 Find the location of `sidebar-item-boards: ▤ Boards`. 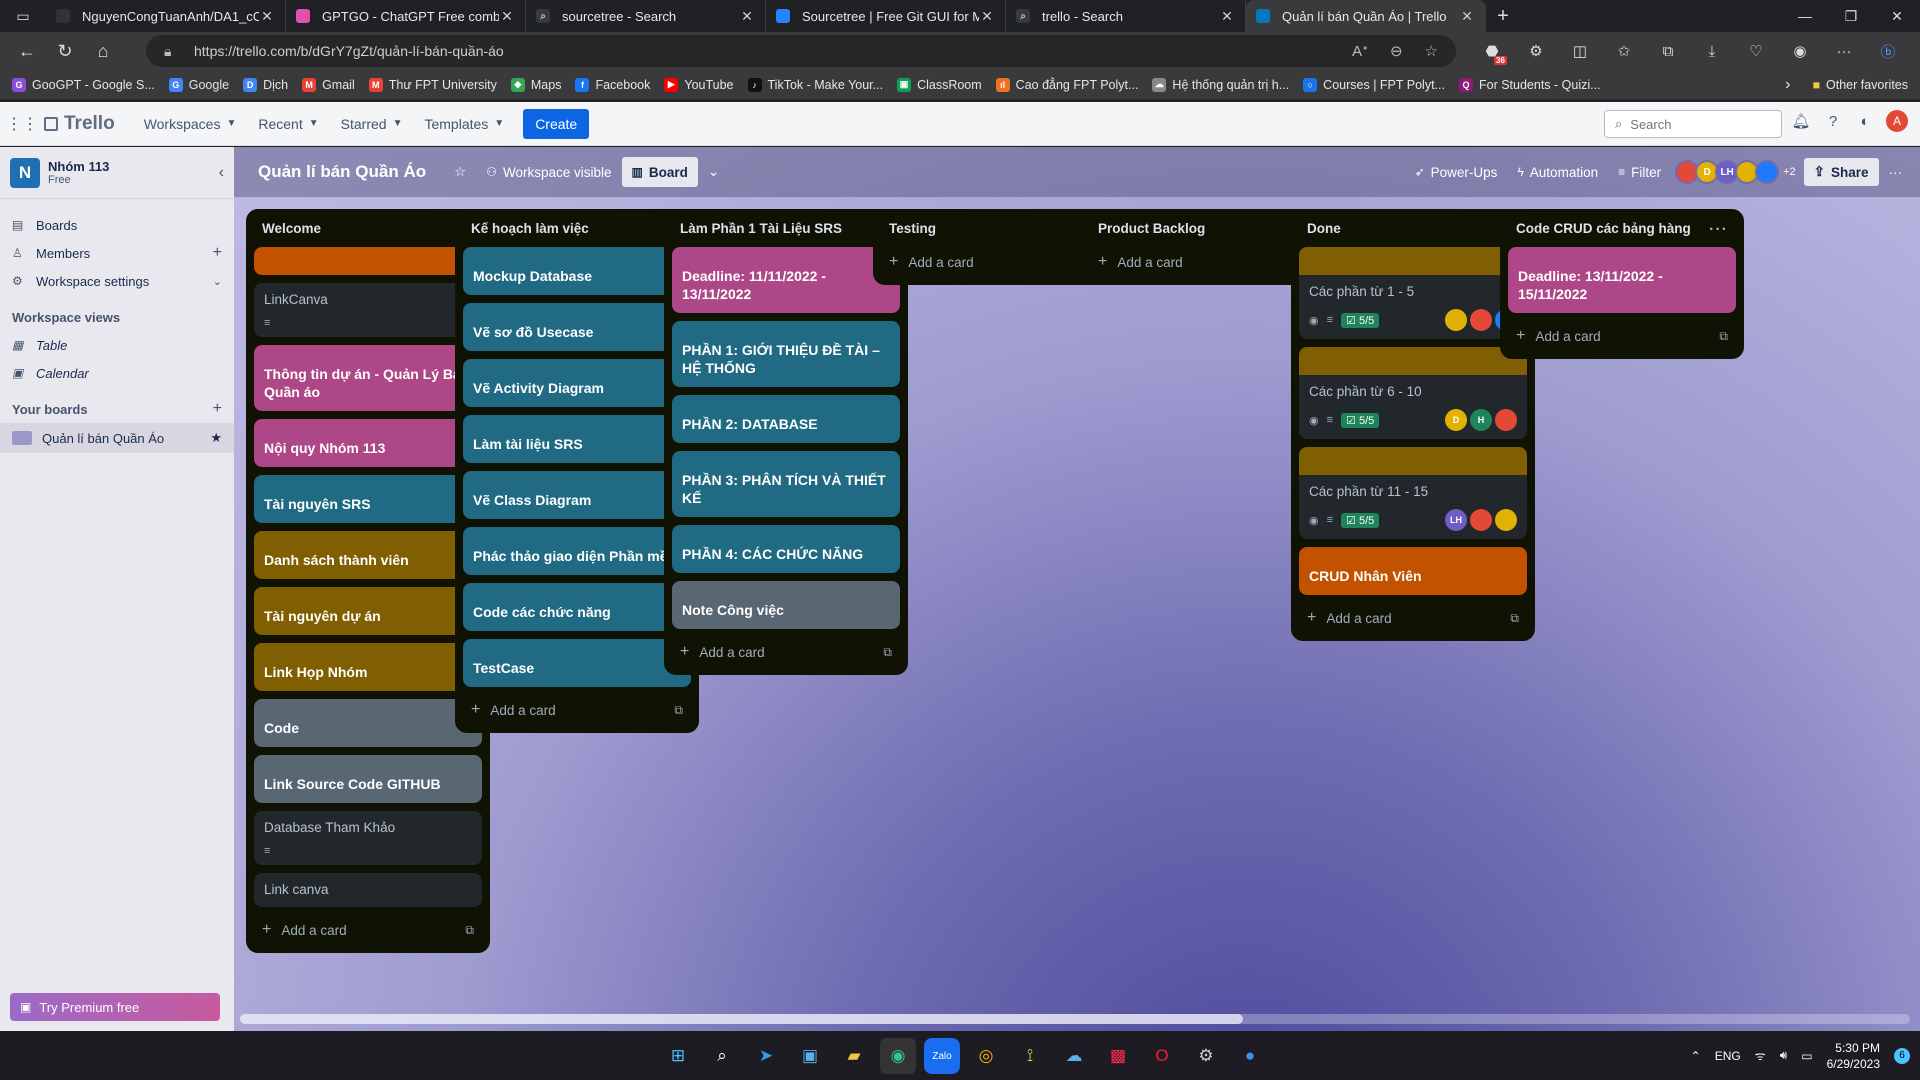

sidebar-item-boards: ▤ Boards is located at coordinates (117, 225).